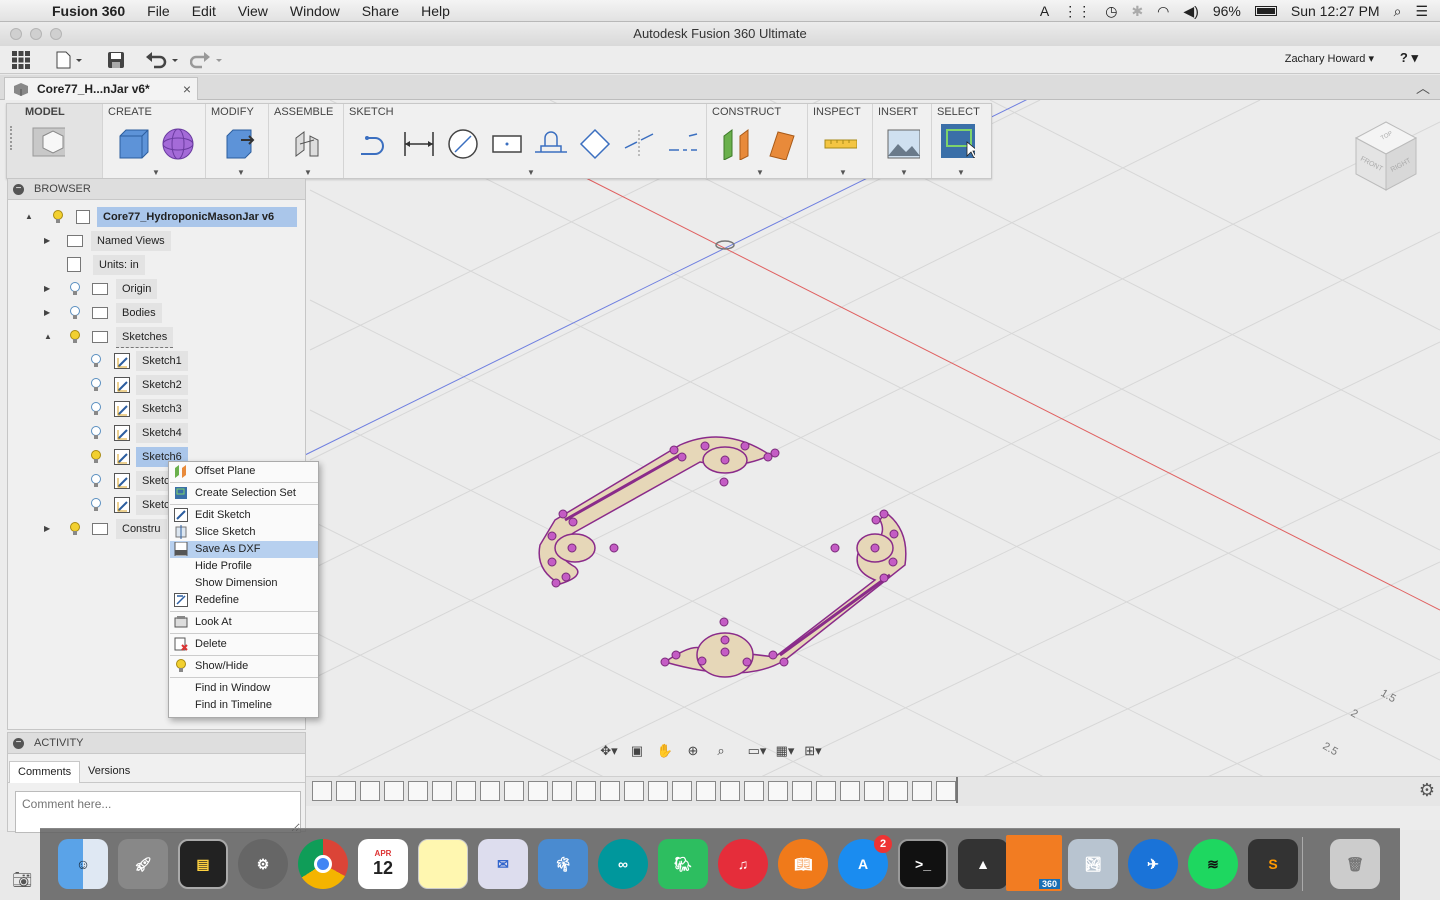 Image resolution: width=1440 pixels, height=900 pixels. I want to click on dock-spotify-icon: ≋, so click(1213, 864).